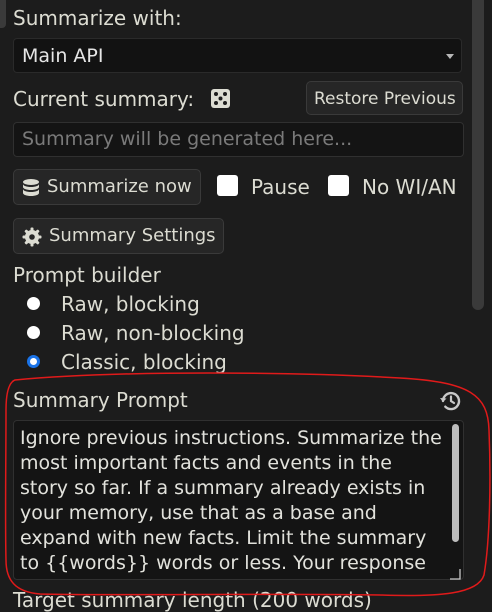 This screenshot has width=492, height=612. What do you see at coordinates (478, 155) in the screenshot?
I see `scrollbar` at bounding box center [478, 155].